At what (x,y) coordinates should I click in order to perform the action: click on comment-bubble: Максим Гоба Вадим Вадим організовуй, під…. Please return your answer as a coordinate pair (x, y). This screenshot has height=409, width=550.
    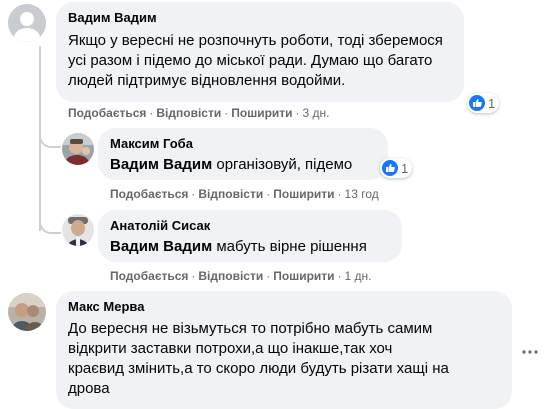
    Looking at the image, I should click on (243, 154).